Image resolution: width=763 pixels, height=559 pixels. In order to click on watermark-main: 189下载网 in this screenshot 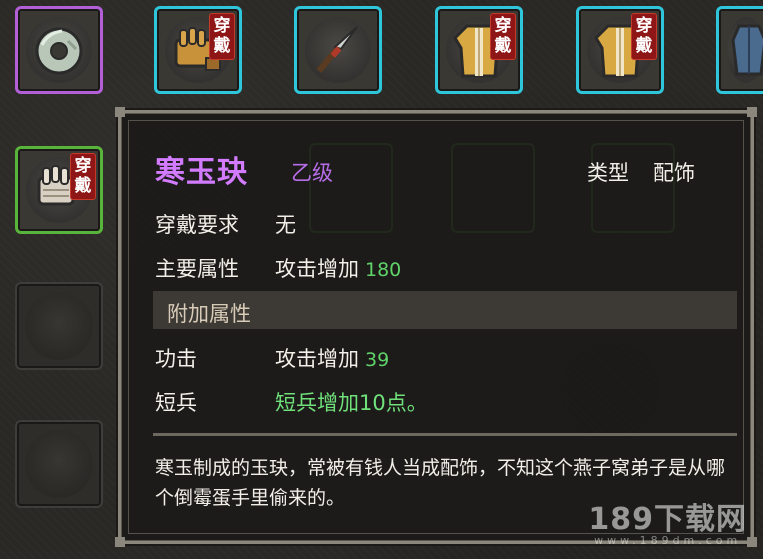, I will do `click(667, 519)`.